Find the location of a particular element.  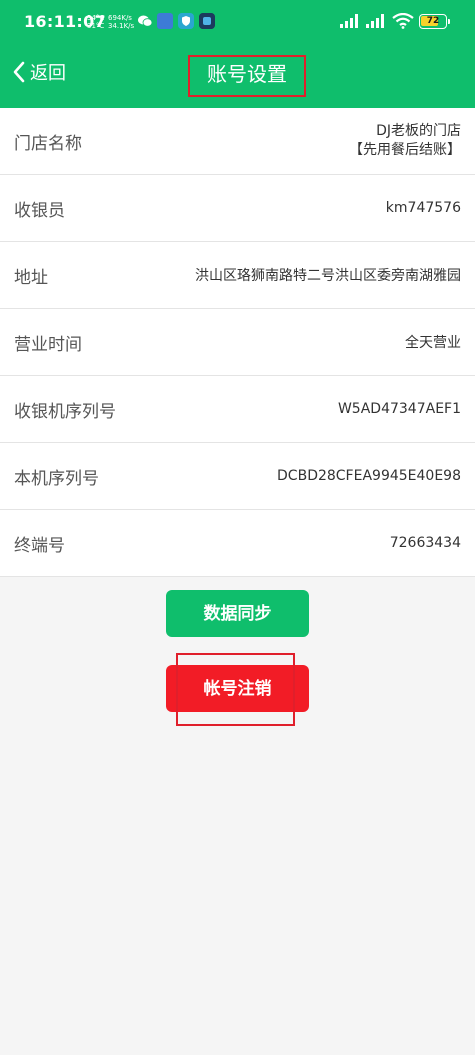

wifi-icon is located at coordinates (403, 21).